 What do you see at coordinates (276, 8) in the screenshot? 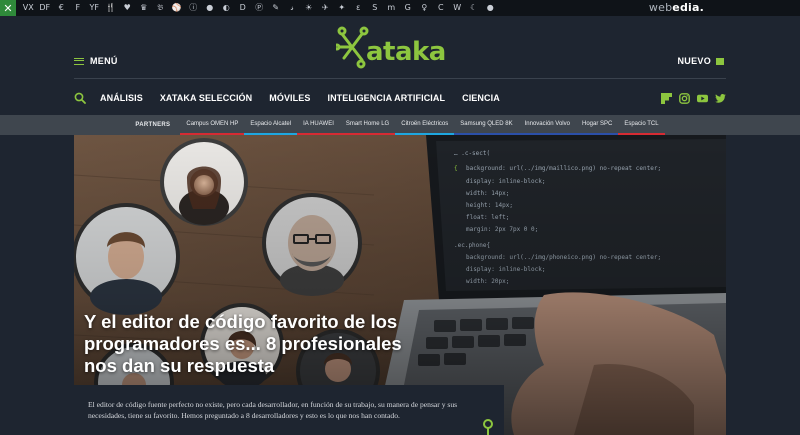
I see `network-site-icon: ✎` at bounding box center [276, 8].